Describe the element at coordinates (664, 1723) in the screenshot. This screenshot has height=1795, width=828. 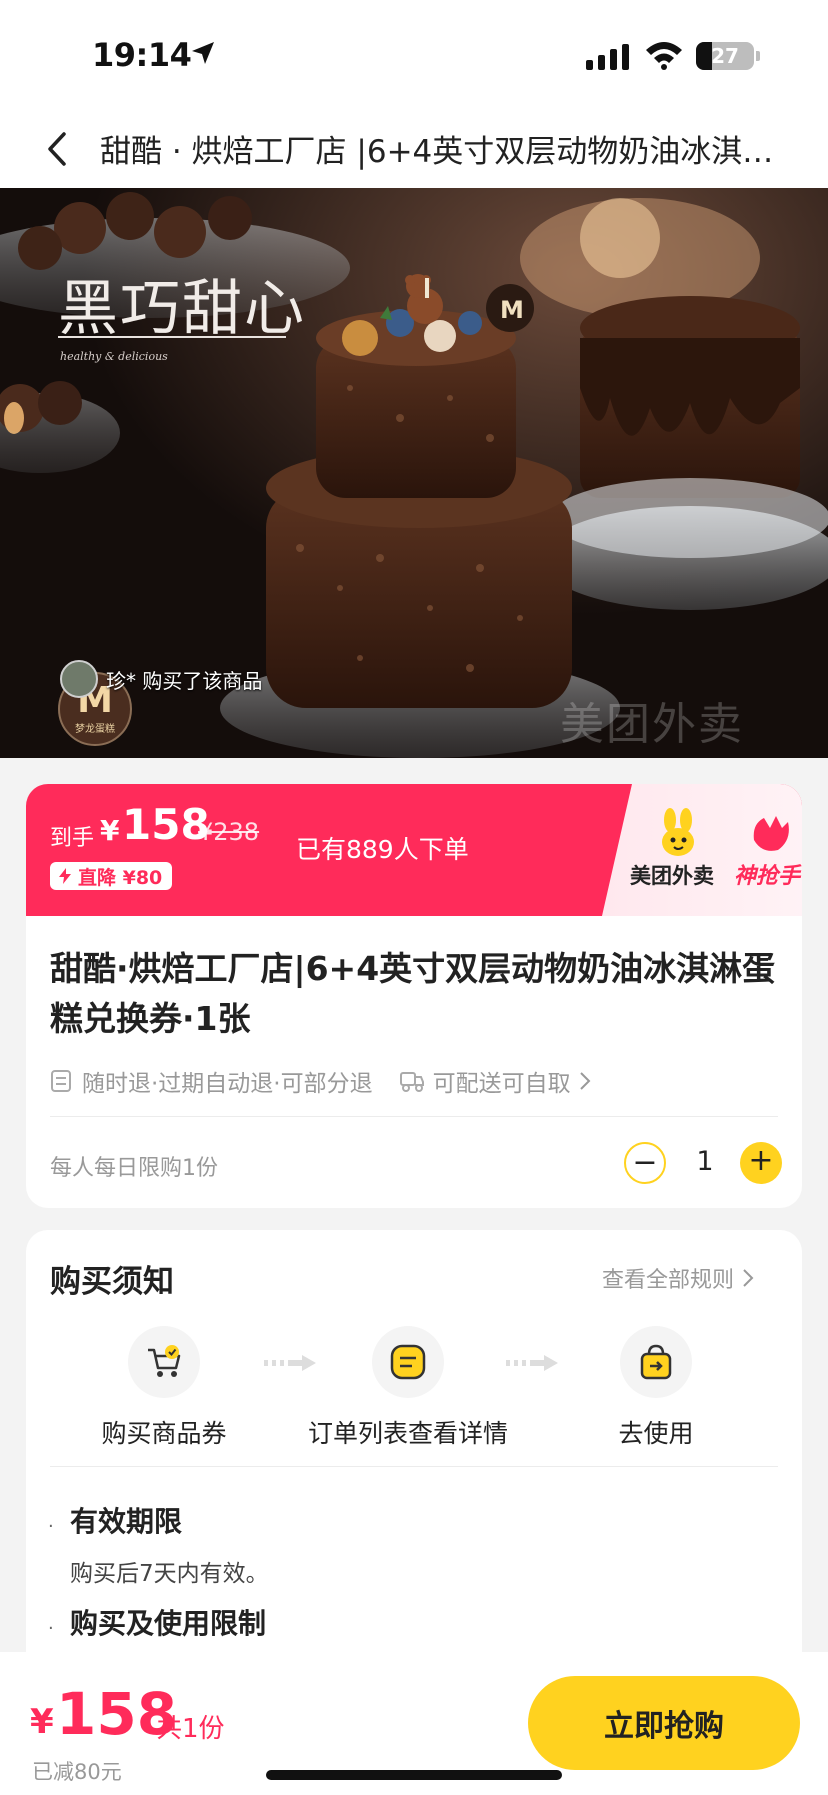
I see `buy-now-button: 立即抢购` at that location.